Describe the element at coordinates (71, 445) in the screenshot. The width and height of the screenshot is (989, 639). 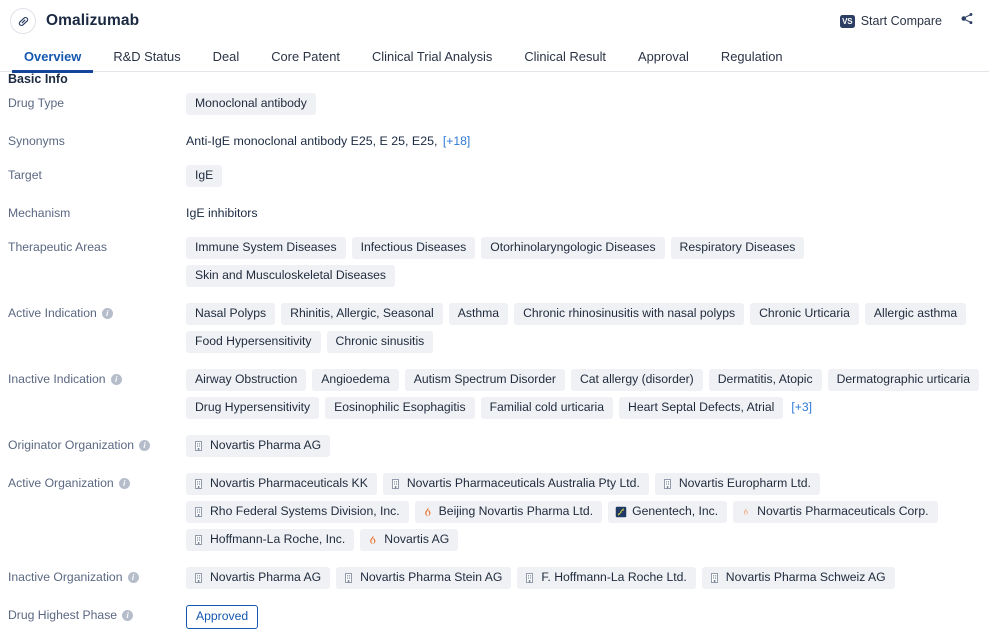
I see `row-label-text: Originator Organization` at that location.